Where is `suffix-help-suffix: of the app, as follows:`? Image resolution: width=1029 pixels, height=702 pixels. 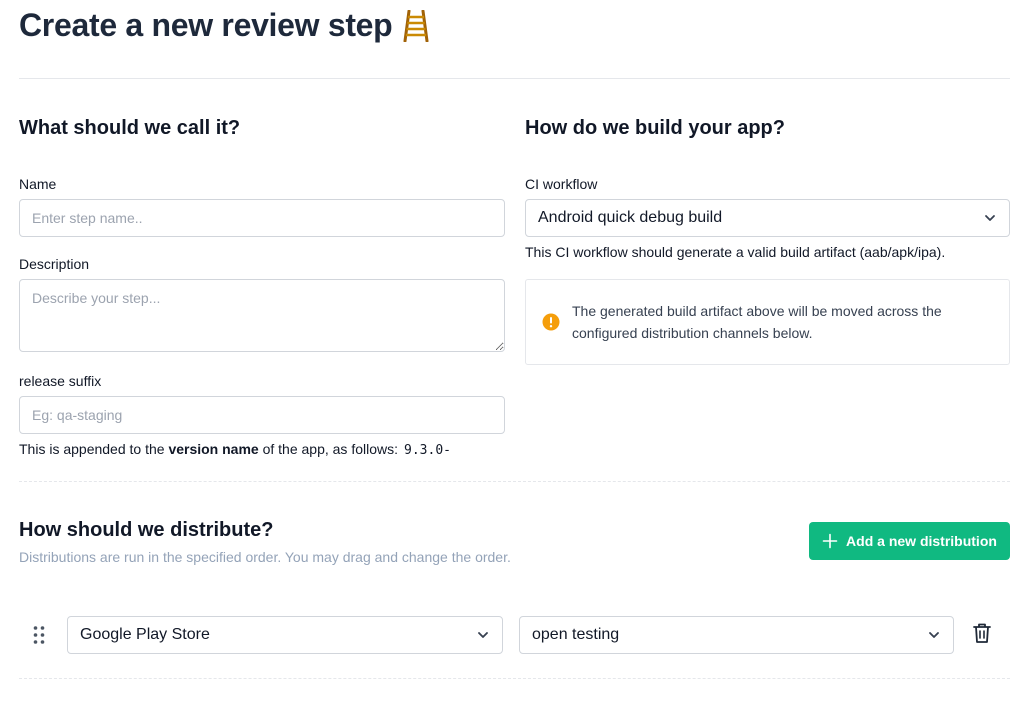 suffix-help-suffix: of the app, as follows: is located at coordinates (328, 449).